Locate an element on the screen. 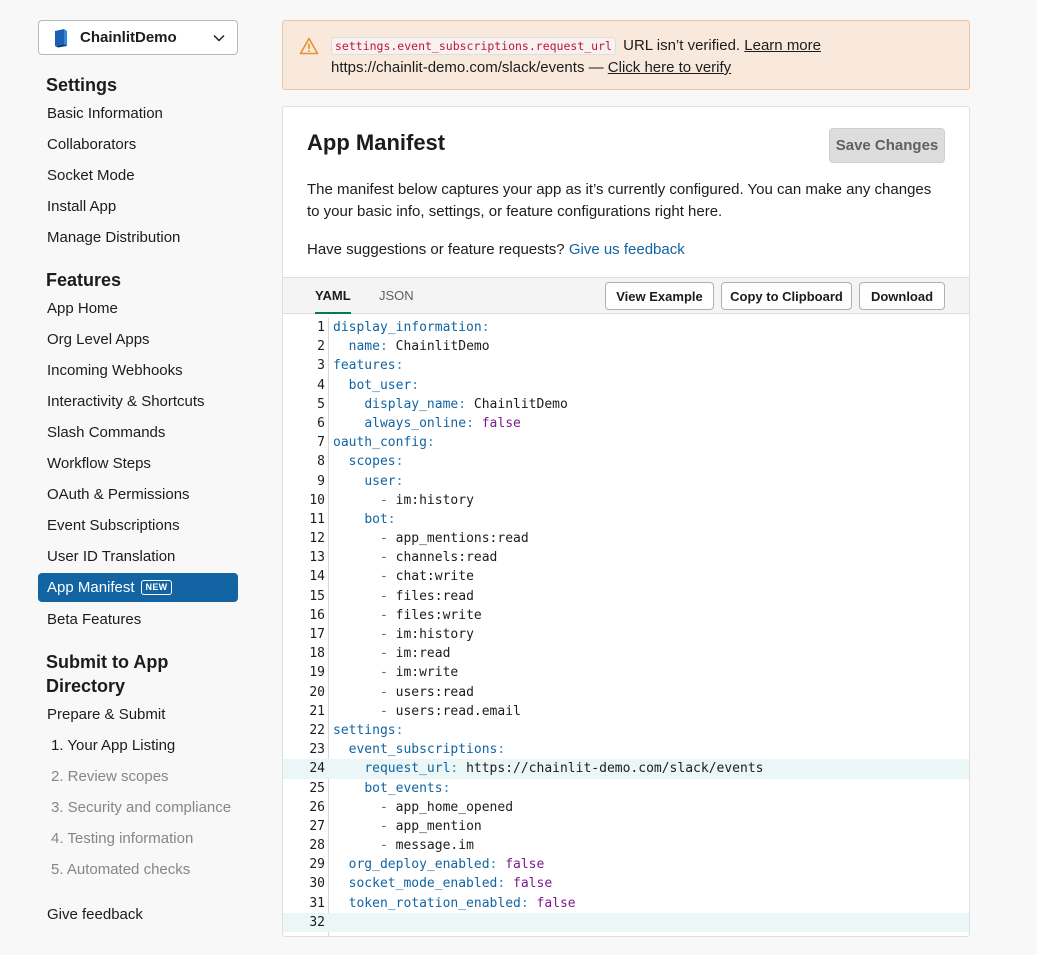 The image size is (1037, 955). sidebar-item-user-id-translation: User ID Translation is located at coordinates (138, 556).